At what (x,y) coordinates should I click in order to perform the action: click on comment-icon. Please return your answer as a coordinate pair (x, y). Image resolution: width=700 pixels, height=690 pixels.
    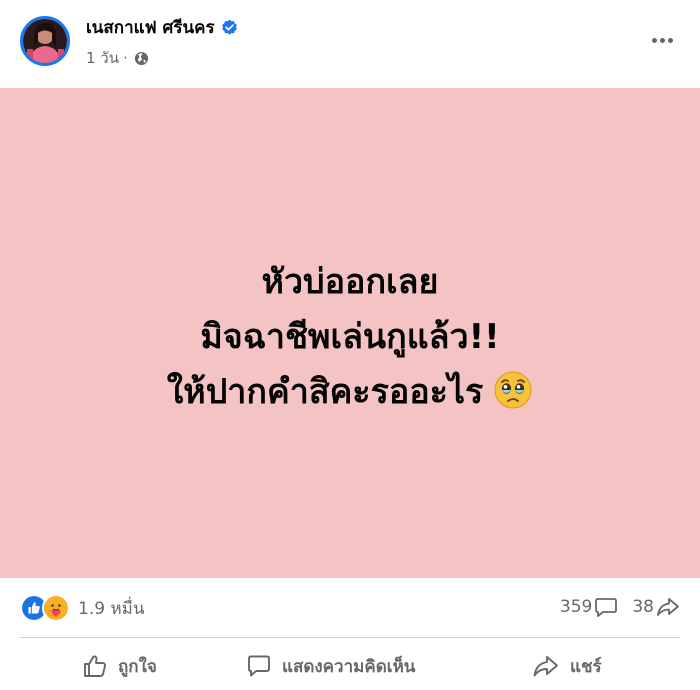
    Looking at the image, I should click on (606, 607).